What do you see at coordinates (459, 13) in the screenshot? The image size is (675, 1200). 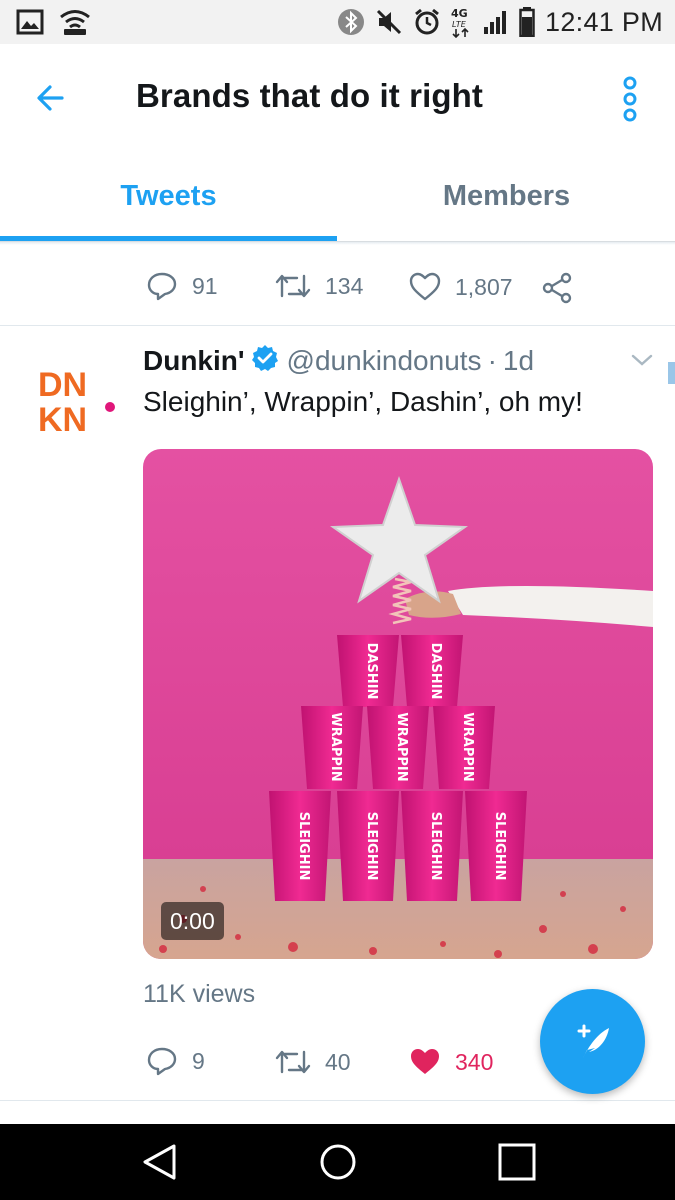 I see `svg-text: 4G` at bounding box center [459, 13].